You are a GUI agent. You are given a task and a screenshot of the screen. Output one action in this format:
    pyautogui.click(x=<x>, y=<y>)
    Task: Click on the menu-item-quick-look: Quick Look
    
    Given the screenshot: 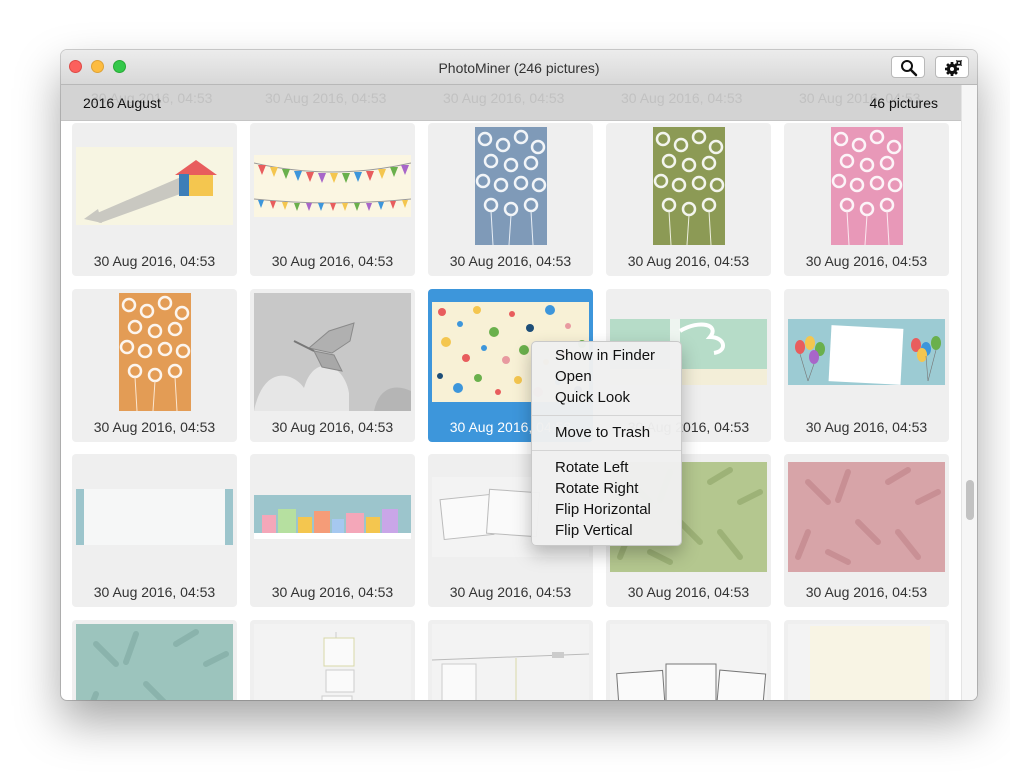 What is the action you would take?
    pyautogui.click(x=592, y=398)
    